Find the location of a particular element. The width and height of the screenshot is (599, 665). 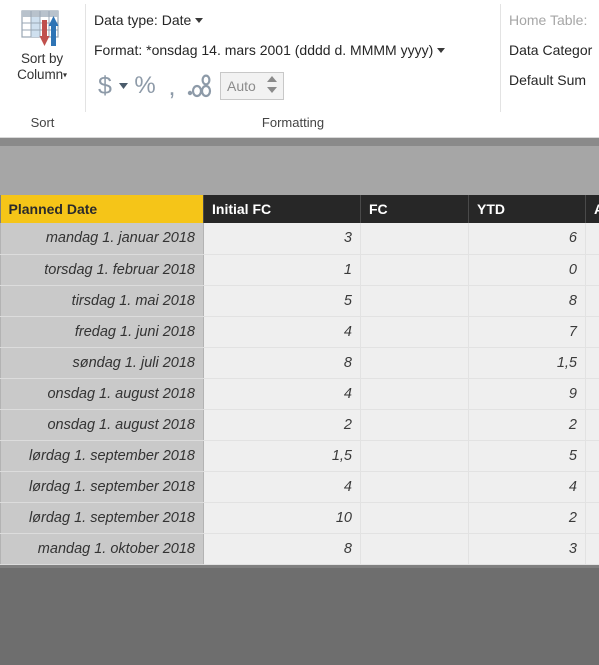

sort-by-column-label: Sort by Column▾ is located at coordinates (42, 67).